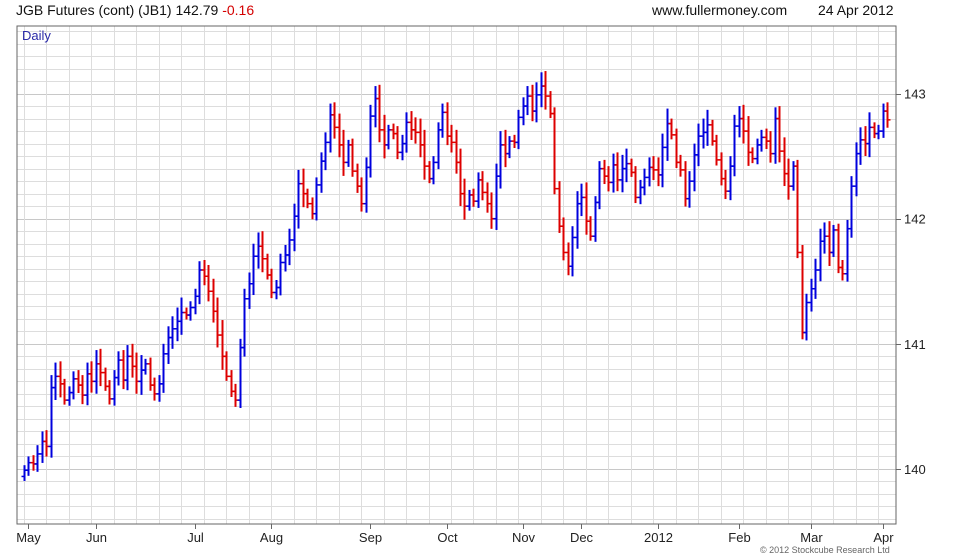 Image resolution: width=980 pixels, height=560 pixels. I want to click on x-tick-label: Nov, so click(524, 537).